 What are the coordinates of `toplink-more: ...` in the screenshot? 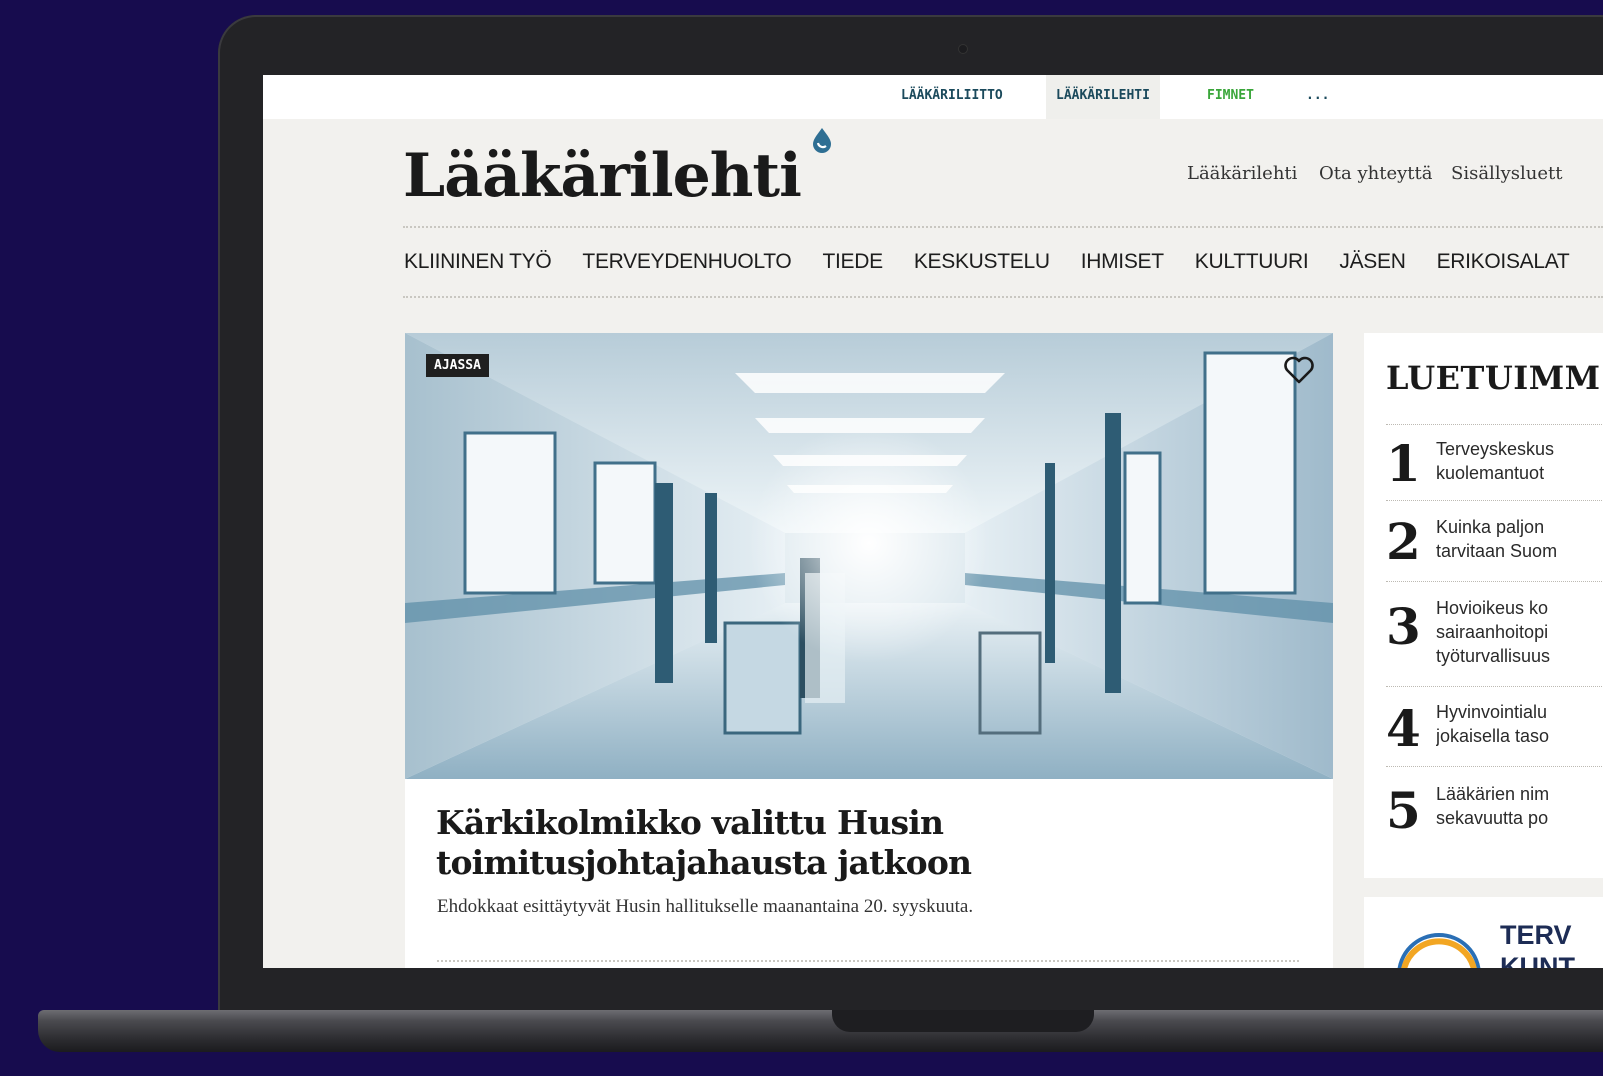 It's located at (1317, 96).